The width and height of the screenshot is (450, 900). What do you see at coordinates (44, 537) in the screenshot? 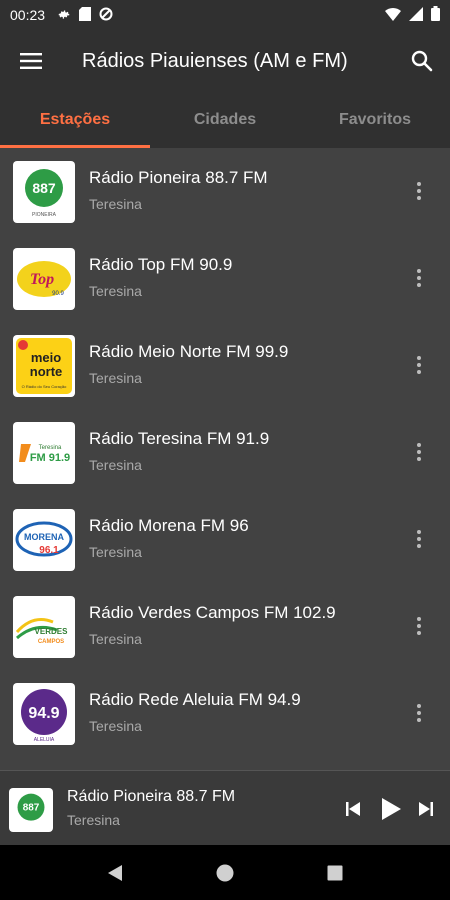
I see `svg-text: MORENA` at bounding box center [44, 537].